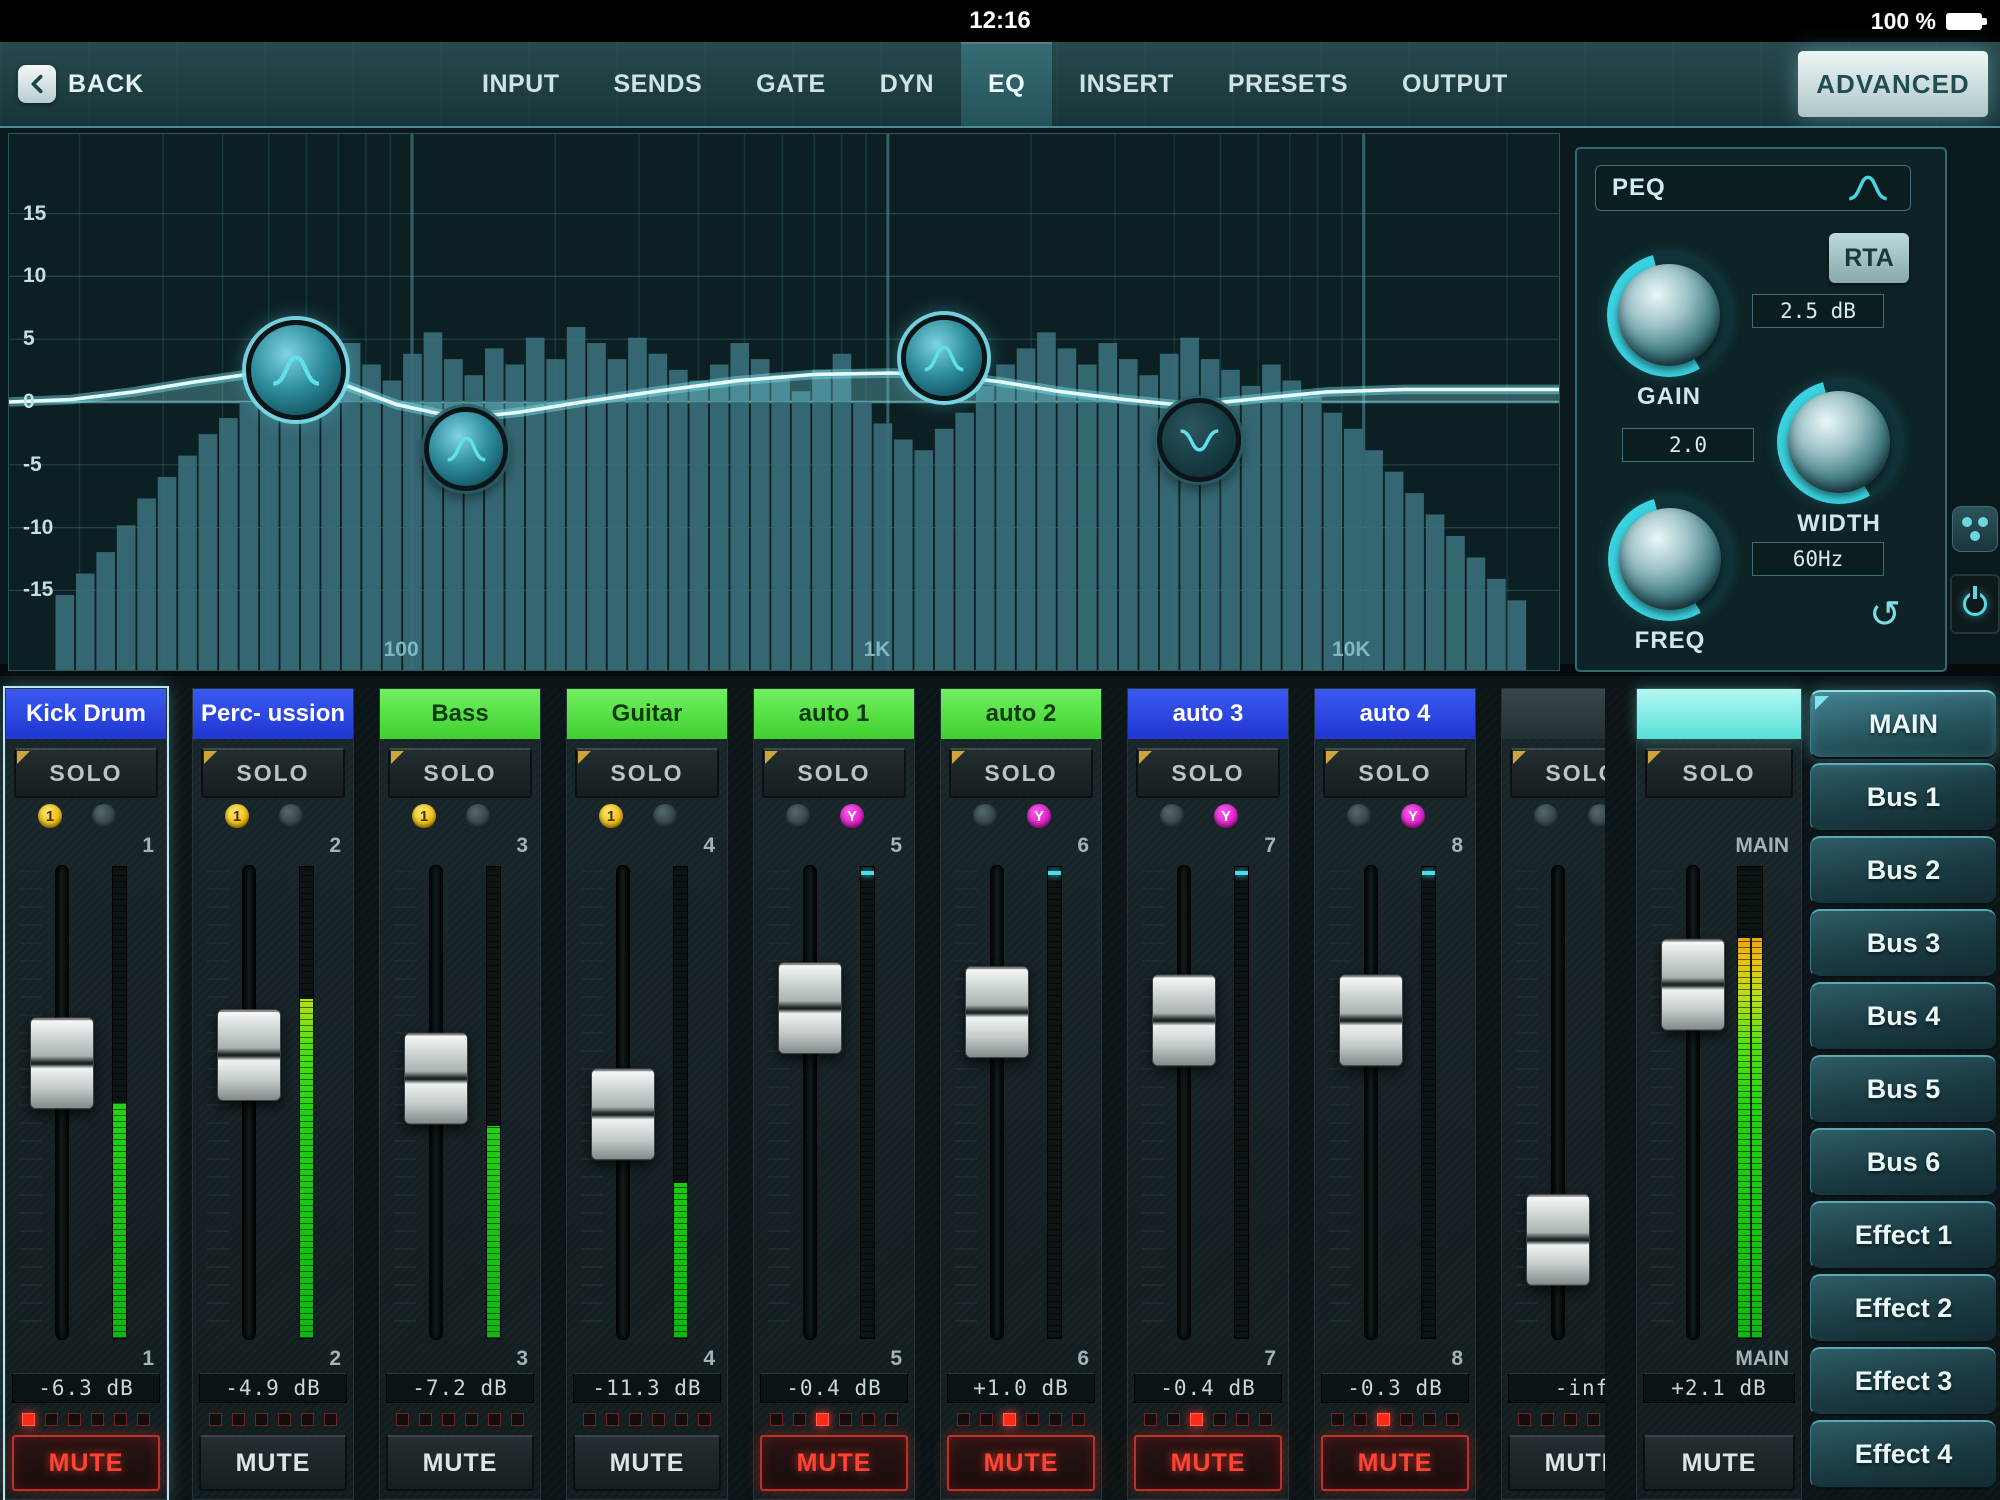 This screenshot has width=2000, height=1500. Describe the element at coordinates (1885, 614) in the screenshot. I see `reset-button: ↺` at that location.